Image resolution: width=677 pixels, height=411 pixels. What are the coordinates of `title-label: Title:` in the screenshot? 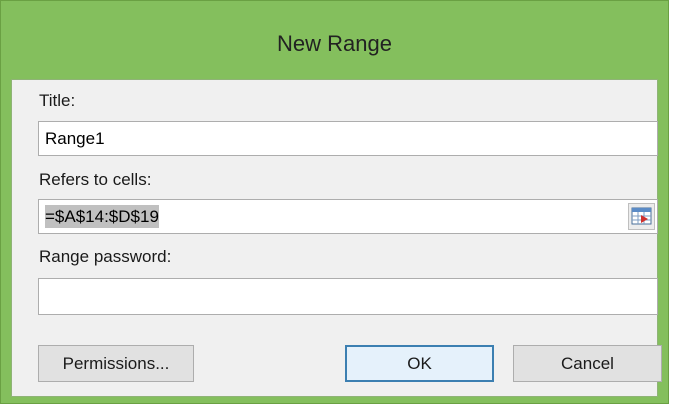 It's located at (57, 101).